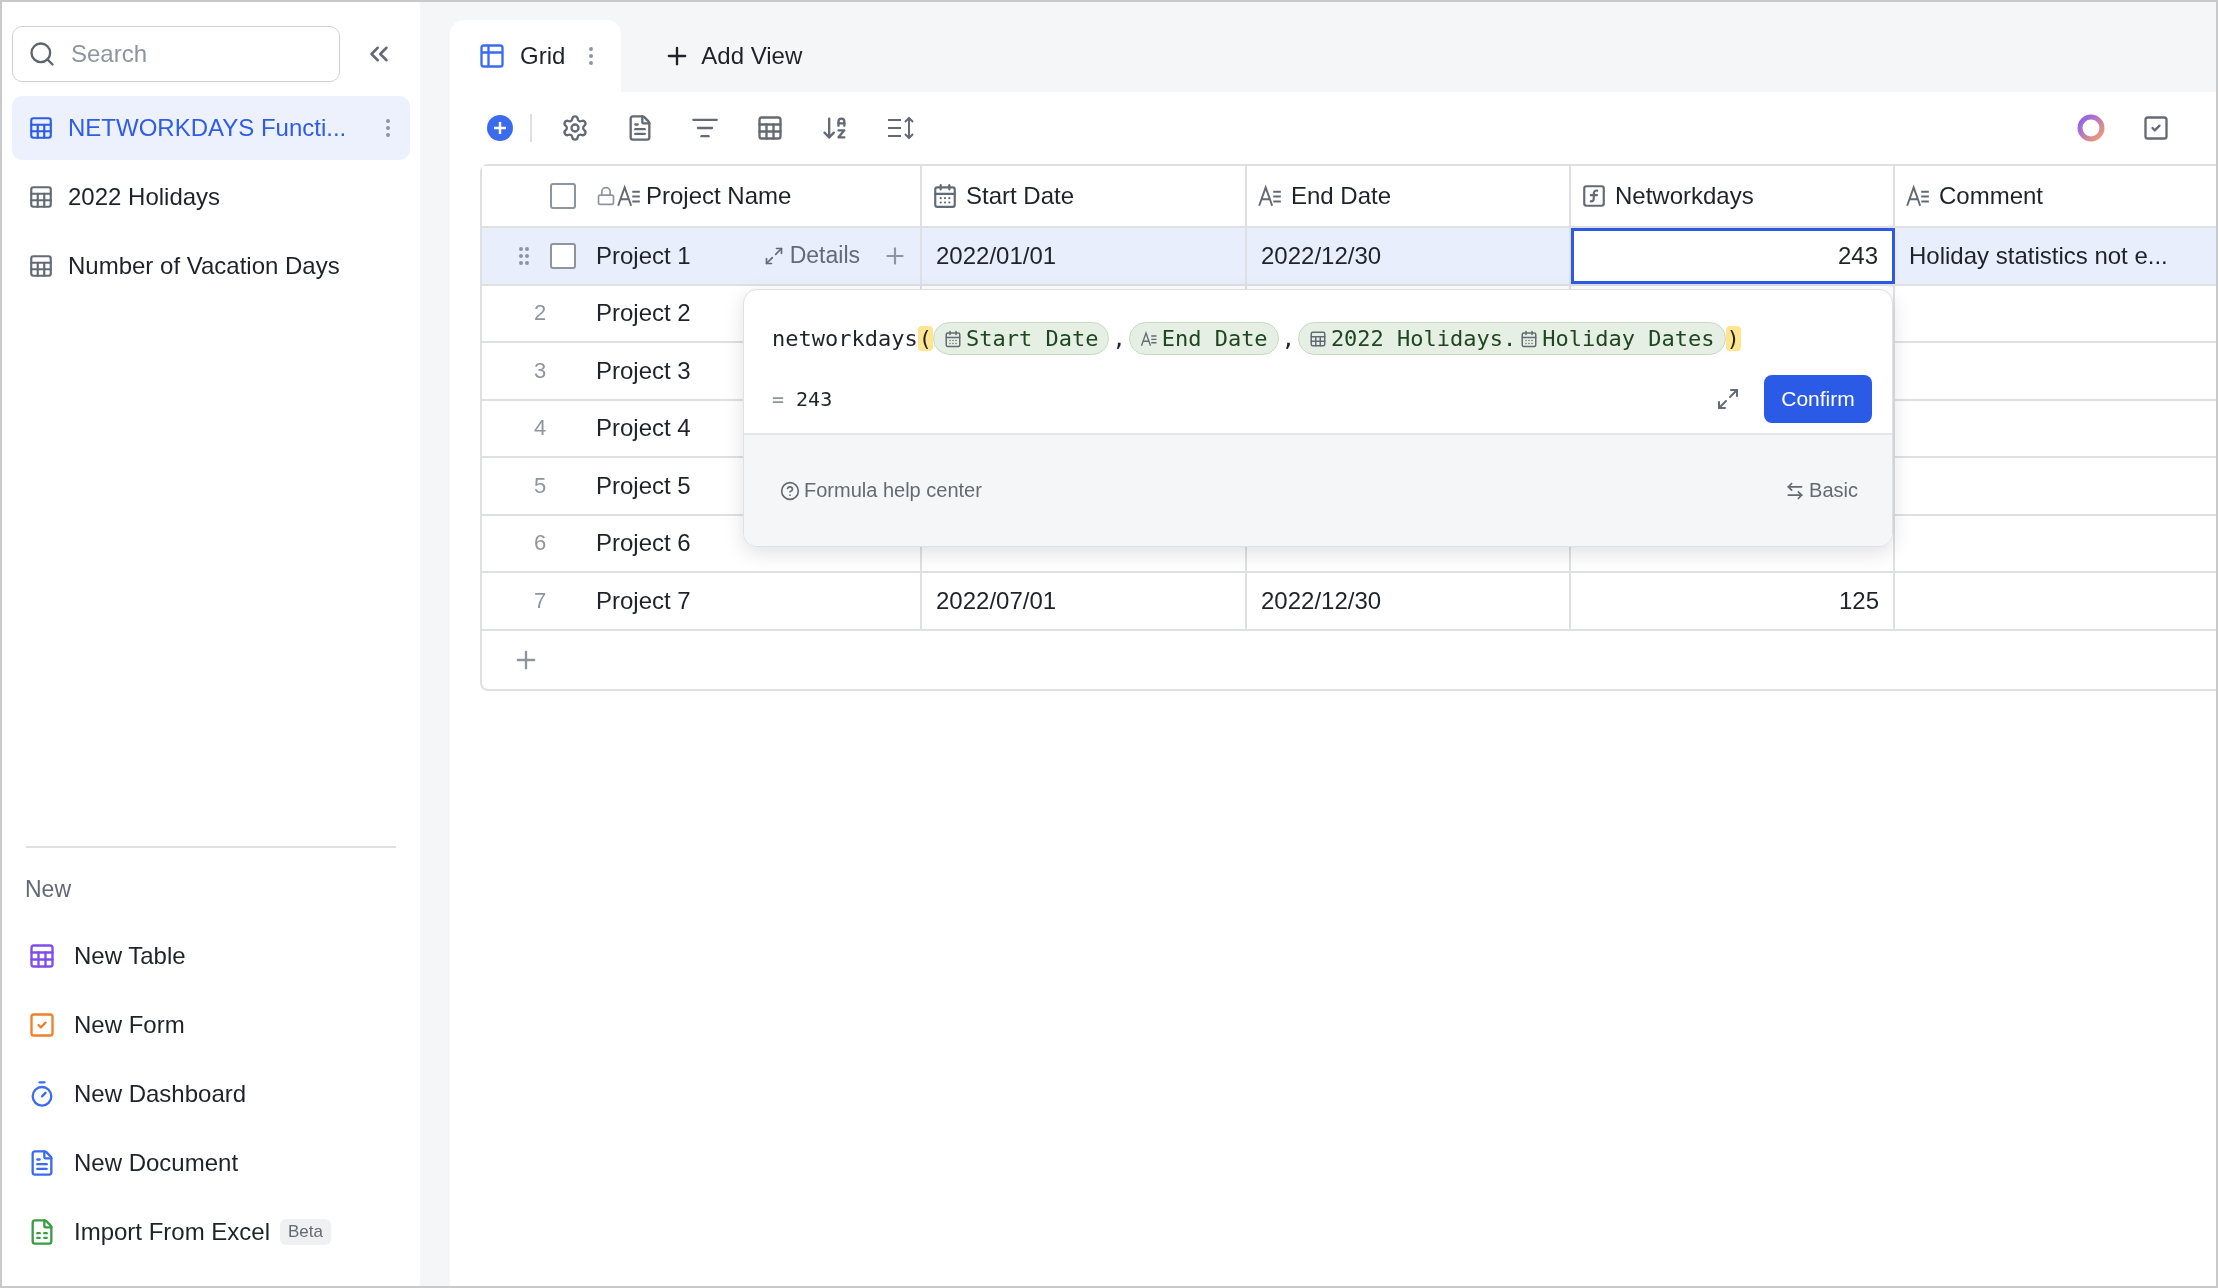 The height and width of the screenshot is (1288, 2218). Describe the element at coordinates (211, 1231) in the screenshot. I see `create-menu-item: Import From Excel Beta` at that location.